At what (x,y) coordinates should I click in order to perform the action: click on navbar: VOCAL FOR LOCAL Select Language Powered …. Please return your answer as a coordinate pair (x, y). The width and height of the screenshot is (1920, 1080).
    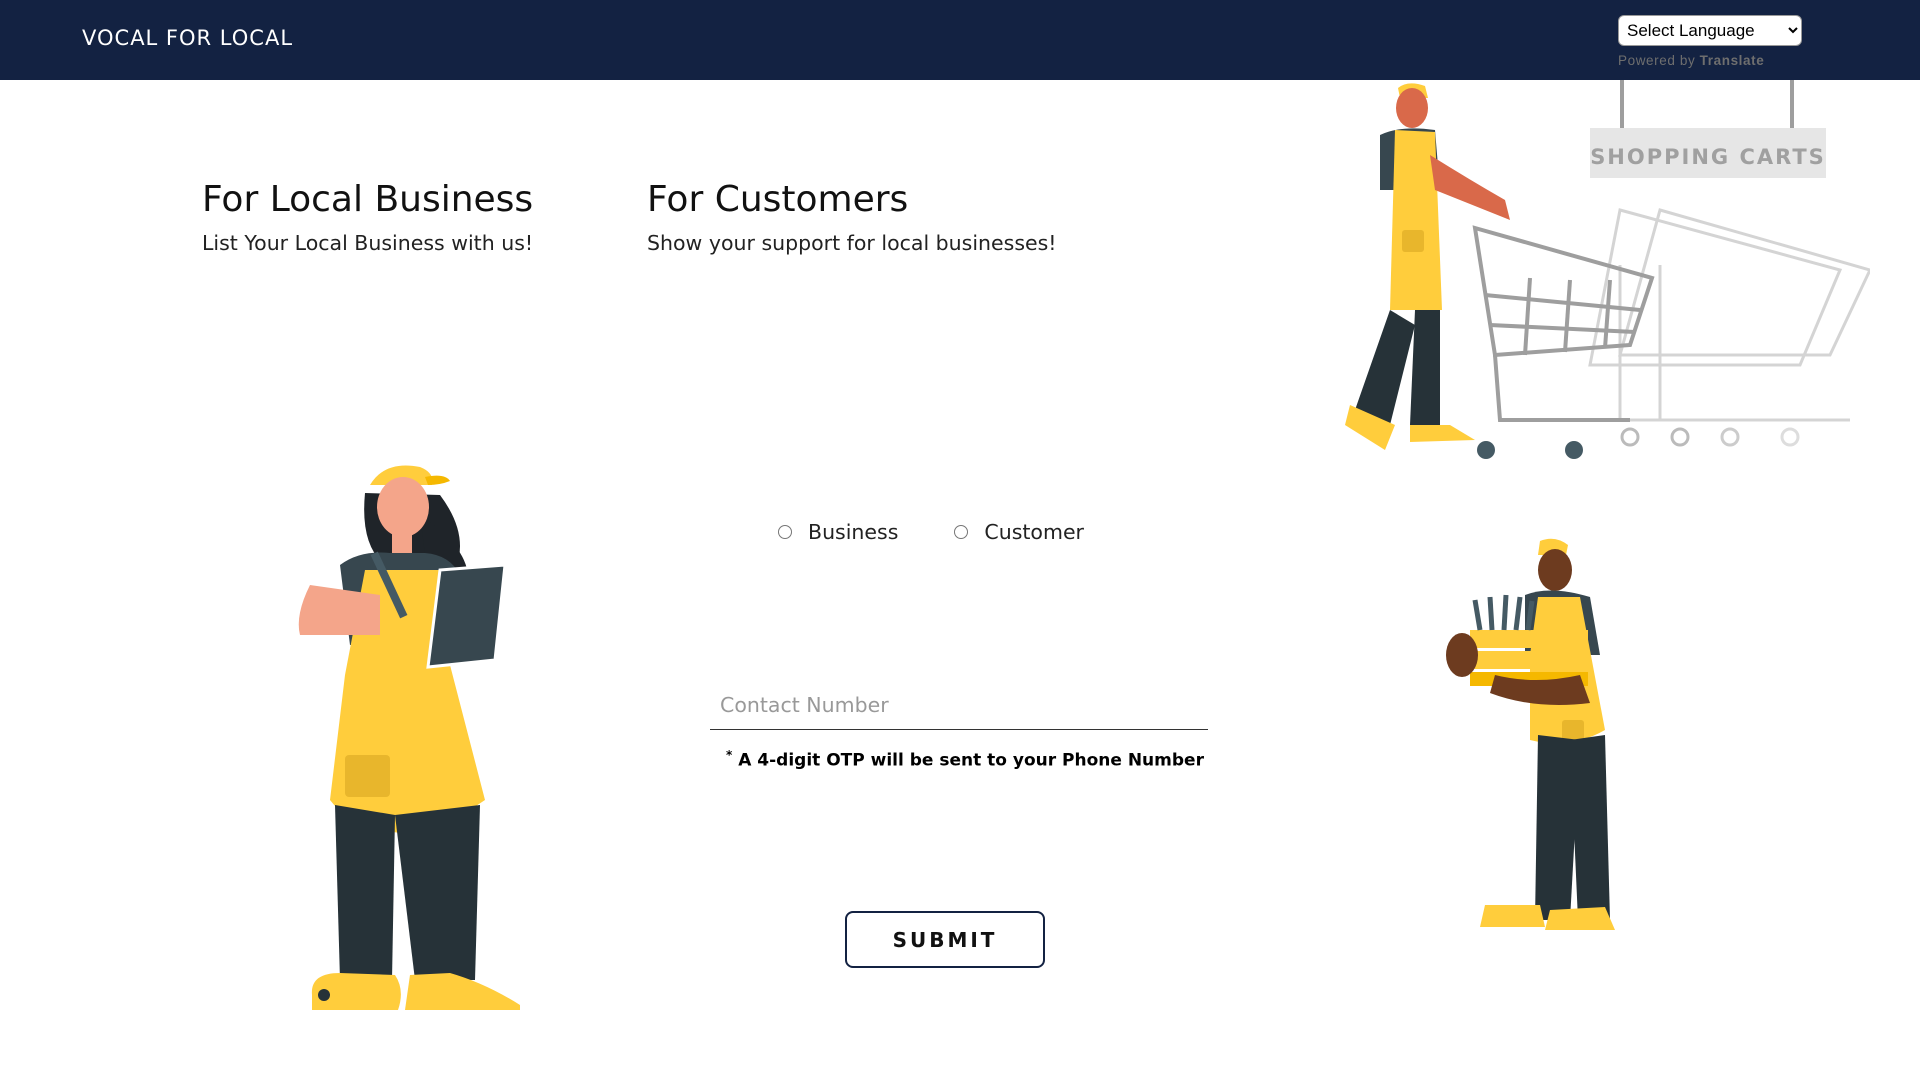
    Looking at the image, I should click on (960, 40).